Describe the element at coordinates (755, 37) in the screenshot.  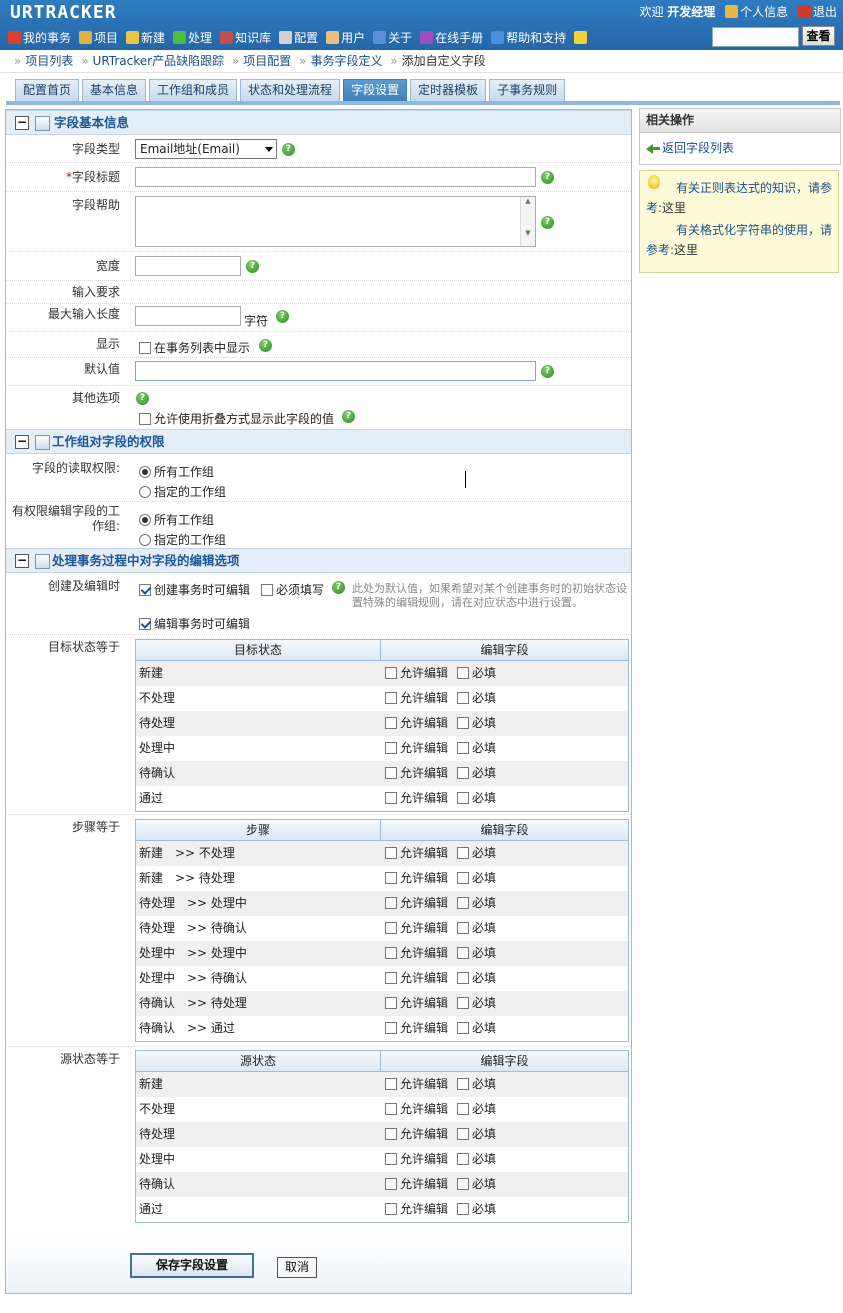
I see `search-input` at that location.